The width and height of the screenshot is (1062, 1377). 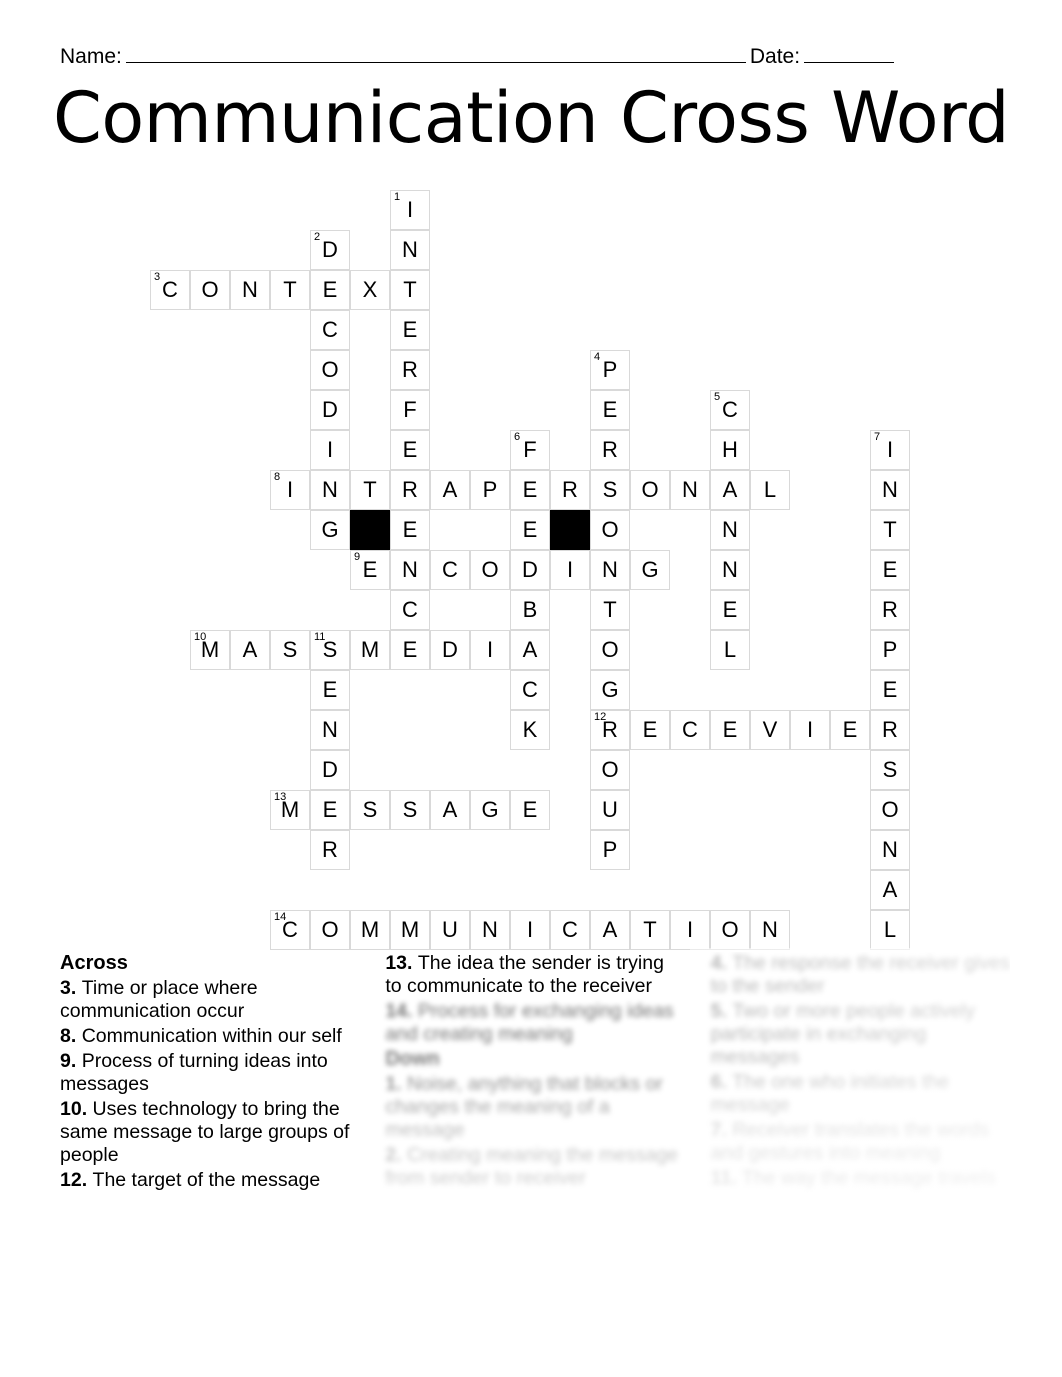 I want to click on grid-letter-cell: 8I, so click(x=290, y=490).